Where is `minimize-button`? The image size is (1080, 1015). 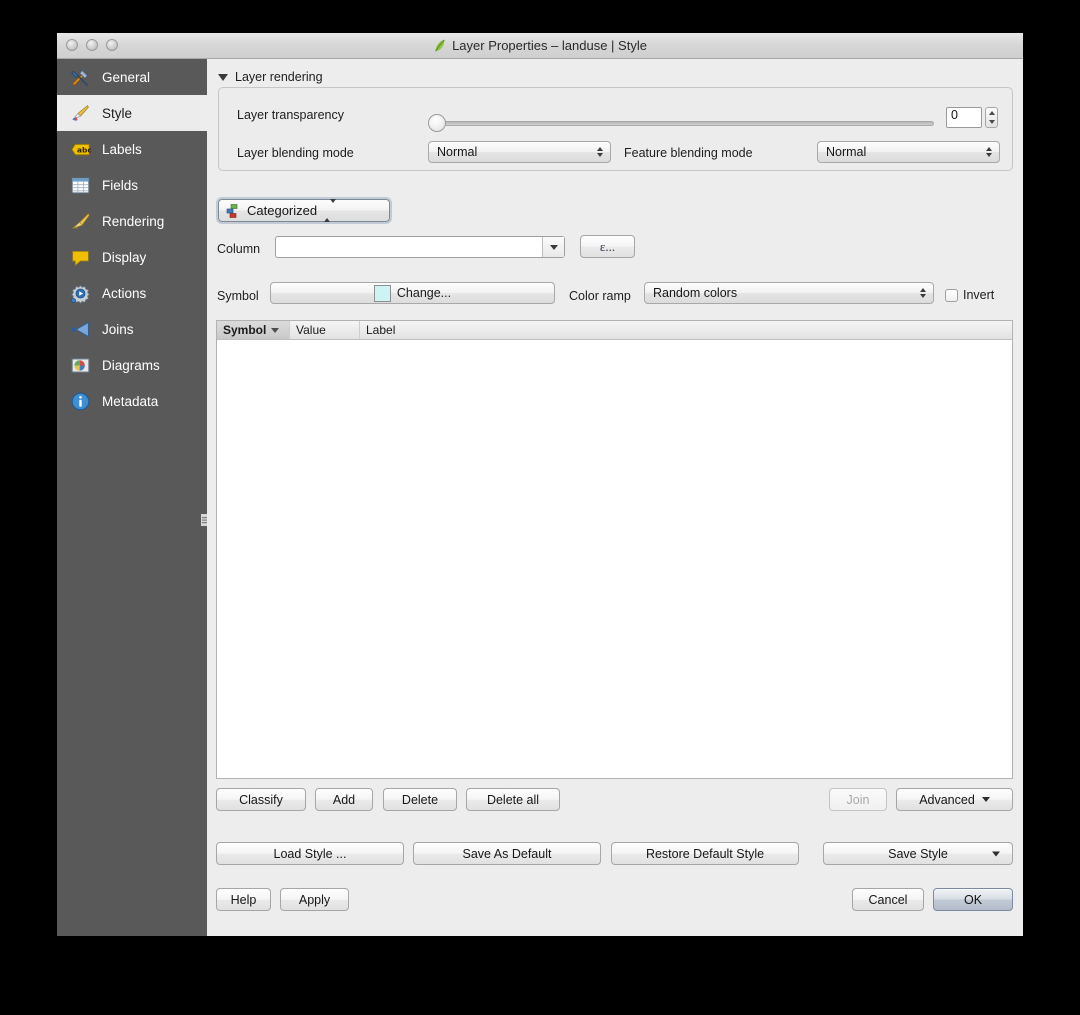
minimize-button is located at coordinates (92, 45).